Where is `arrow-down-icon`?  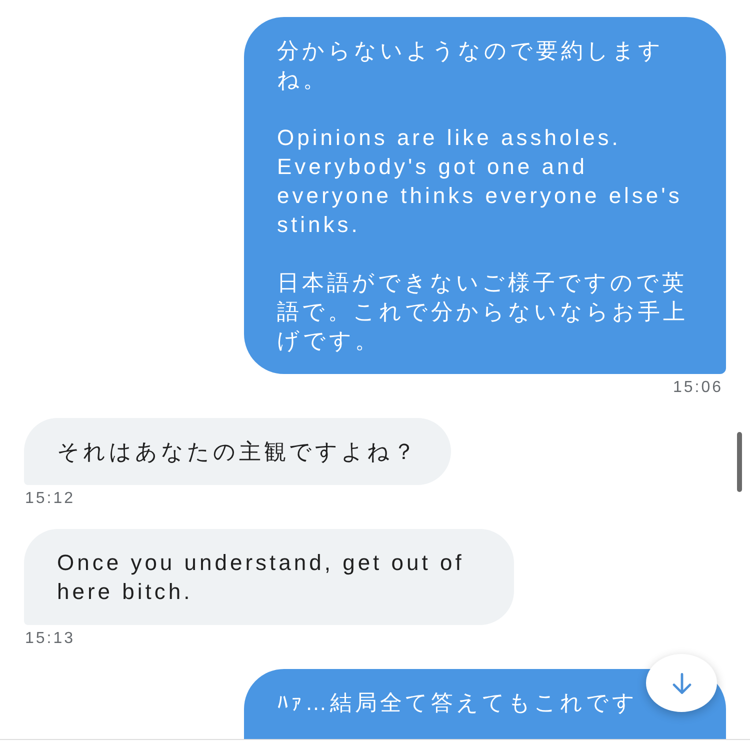
arrow-down-icon is located at coordinates (682, 683).